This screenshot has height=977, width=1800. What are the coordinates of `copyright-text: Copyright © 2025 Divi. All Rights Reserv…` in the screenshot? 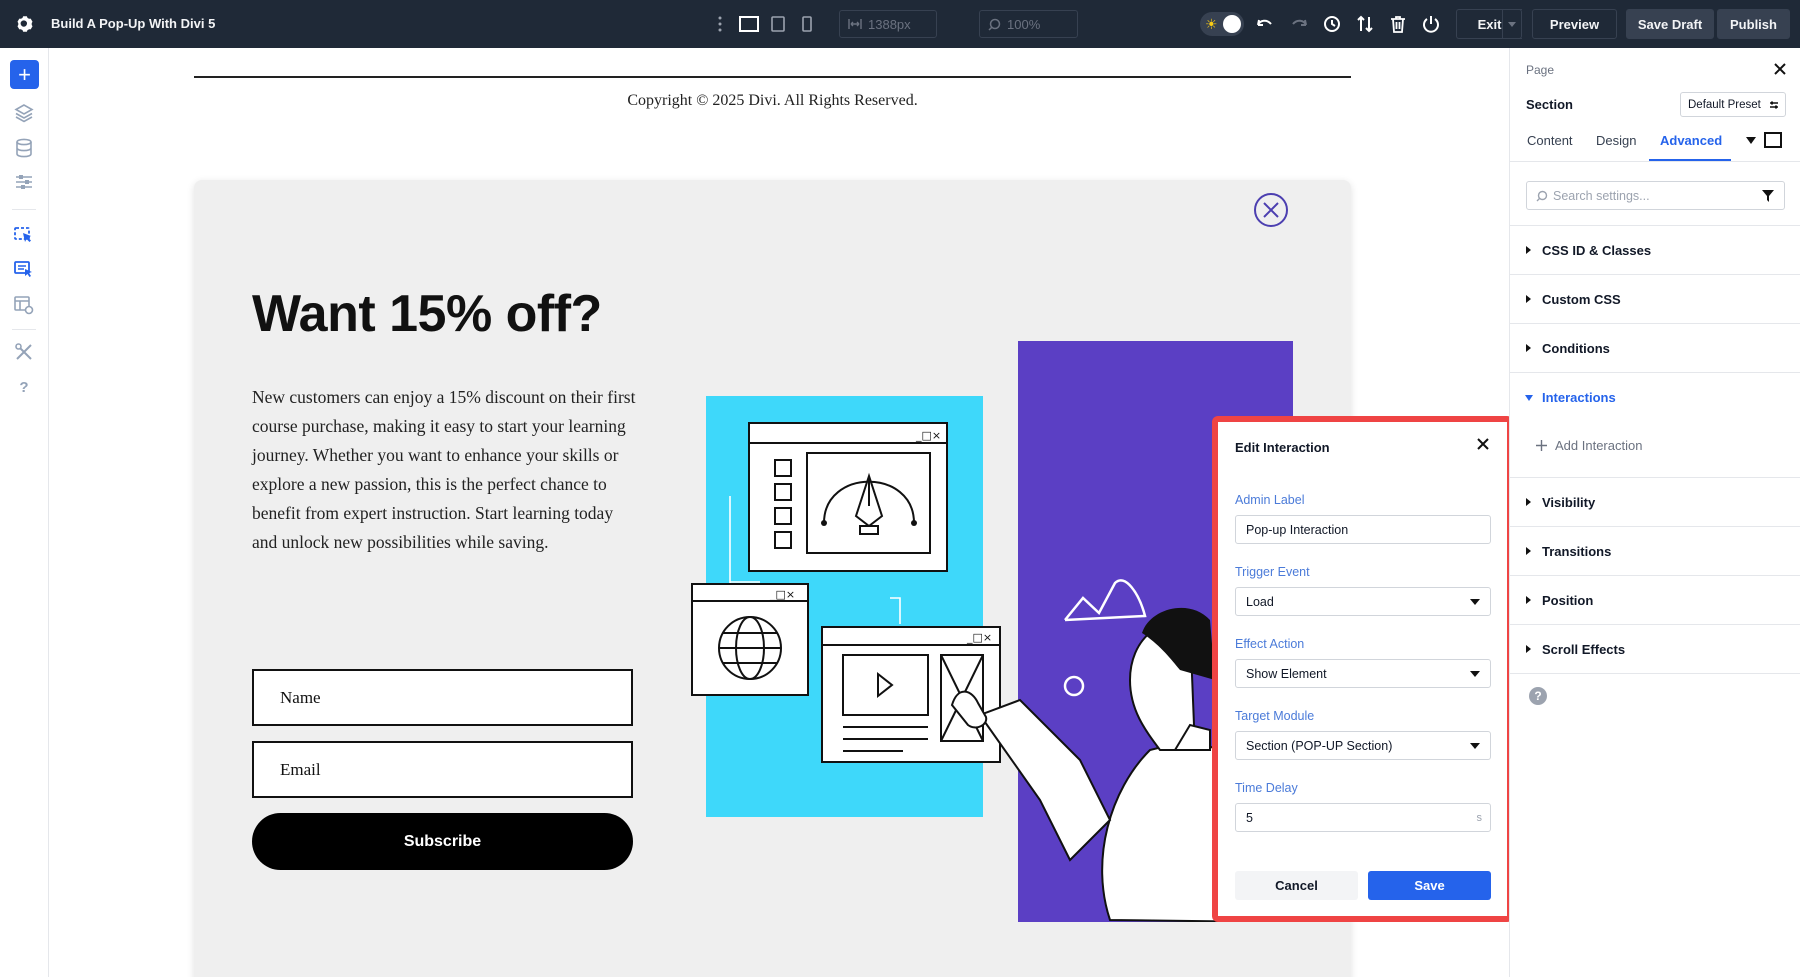 It's located at (772, 101).